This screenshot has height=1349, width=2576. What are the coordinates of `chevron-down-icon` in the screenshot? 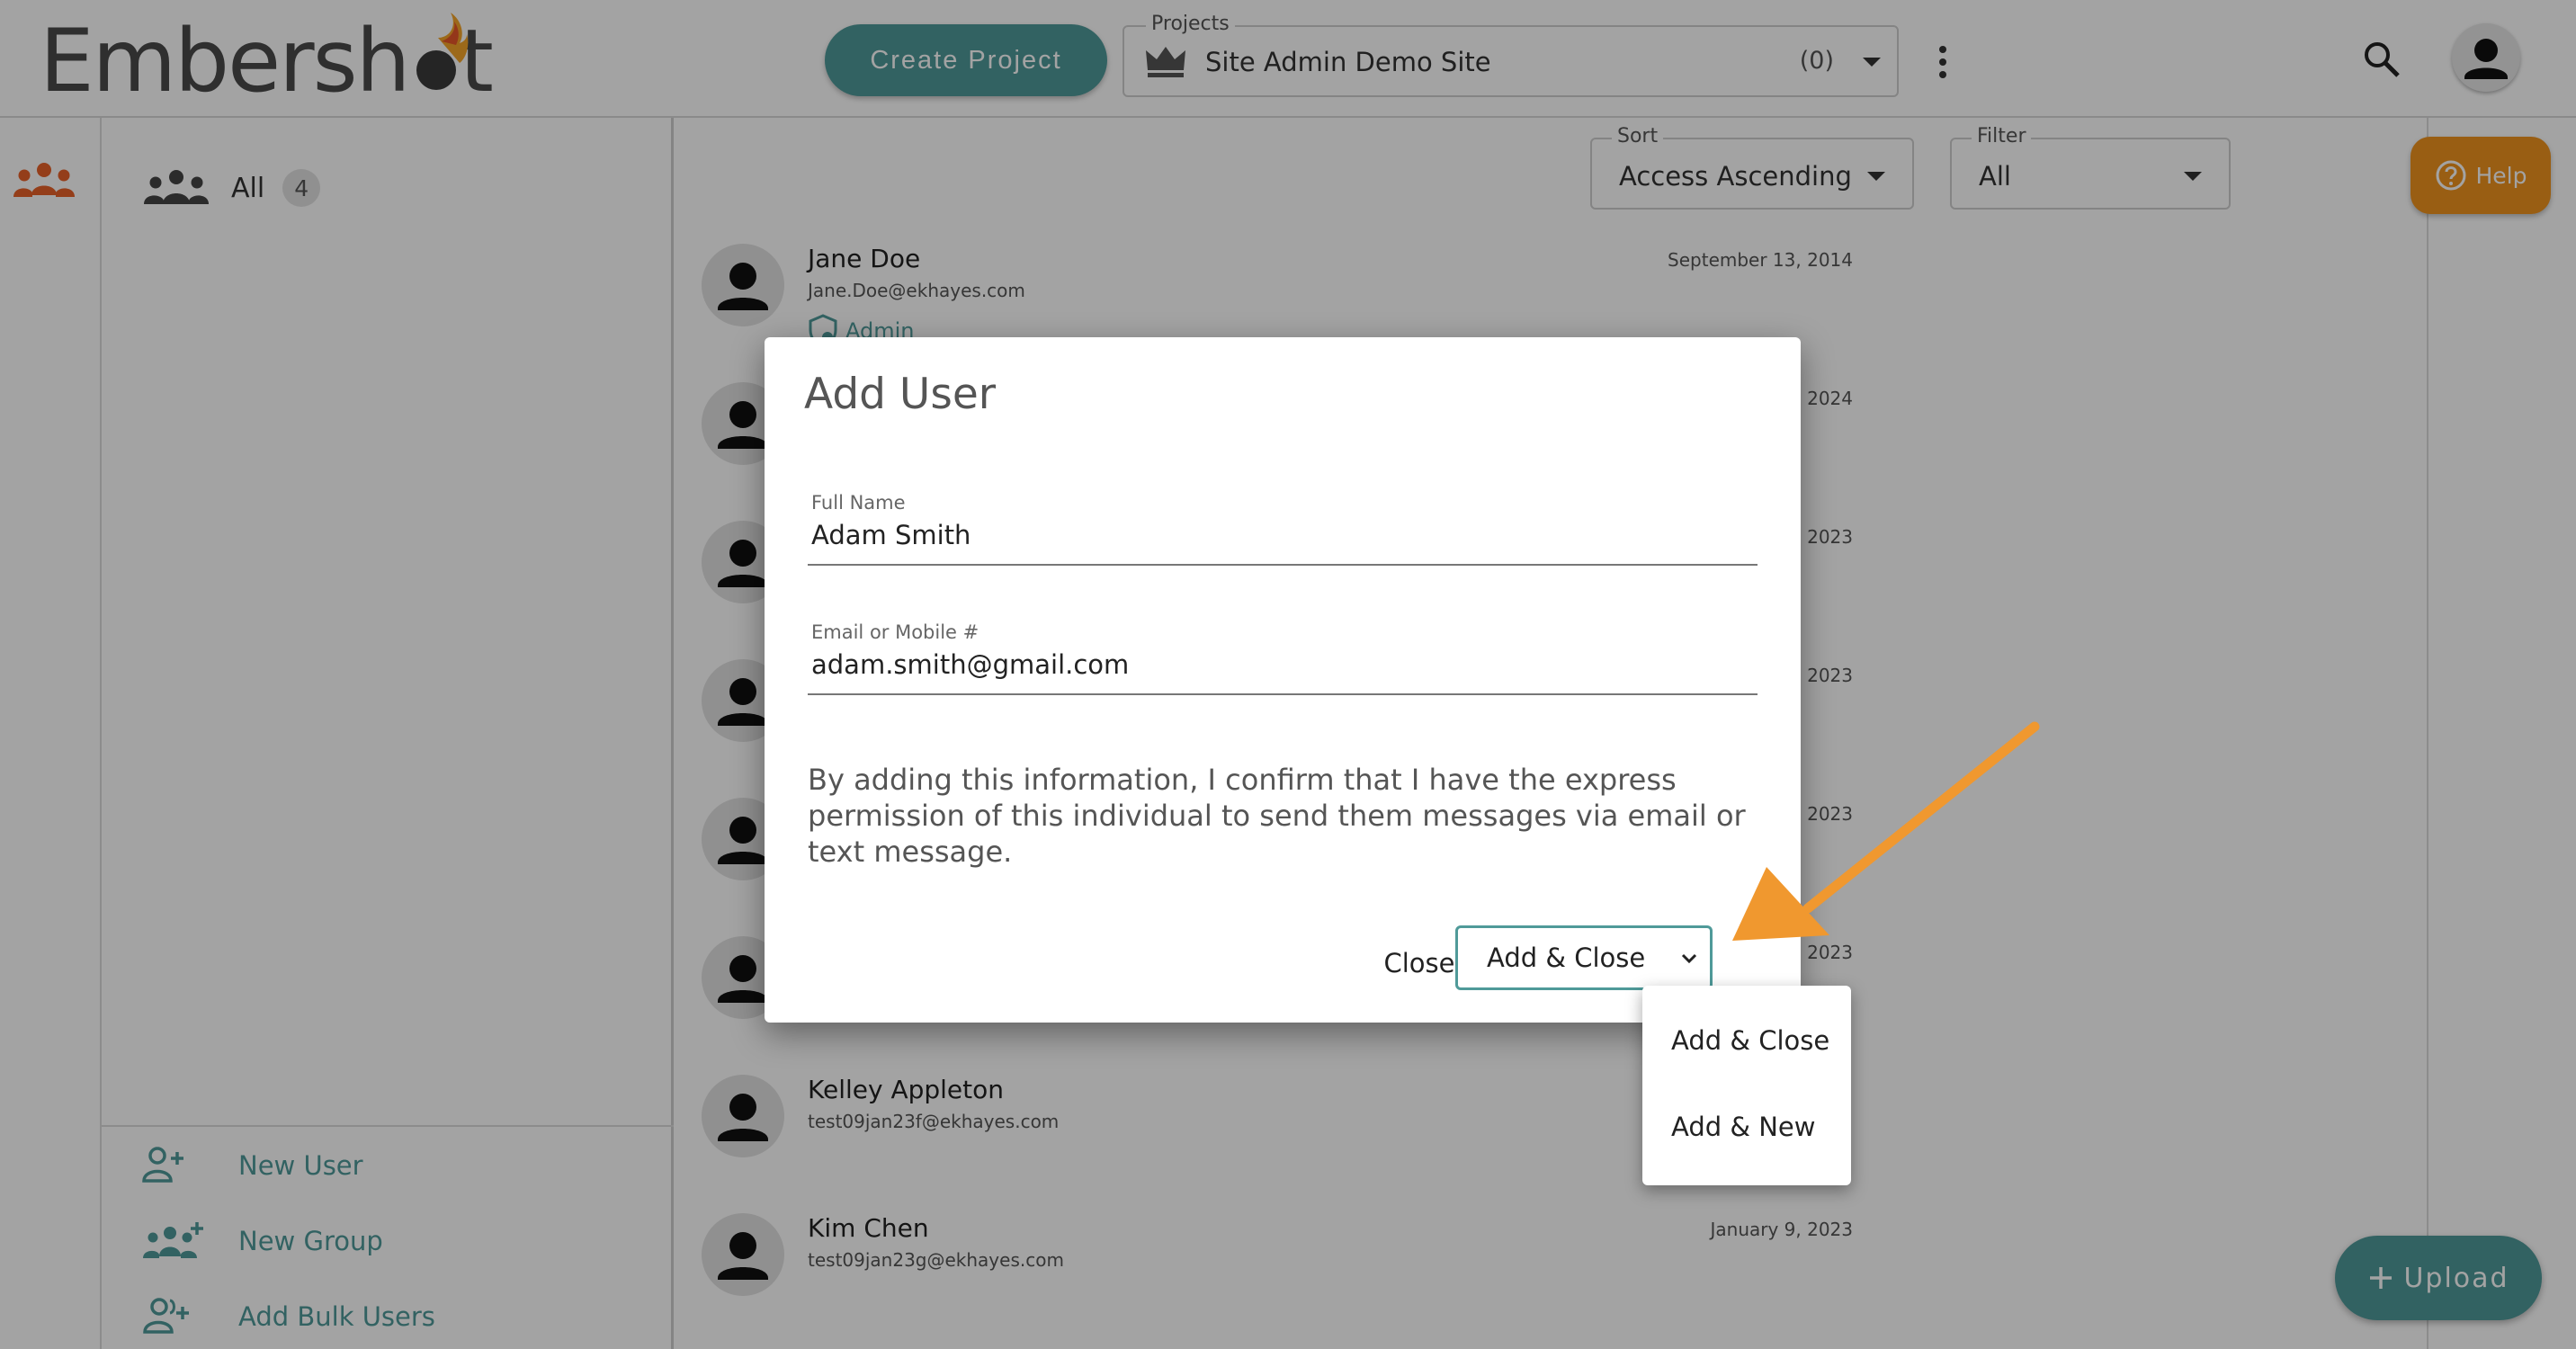 It's located at (1689, 958).